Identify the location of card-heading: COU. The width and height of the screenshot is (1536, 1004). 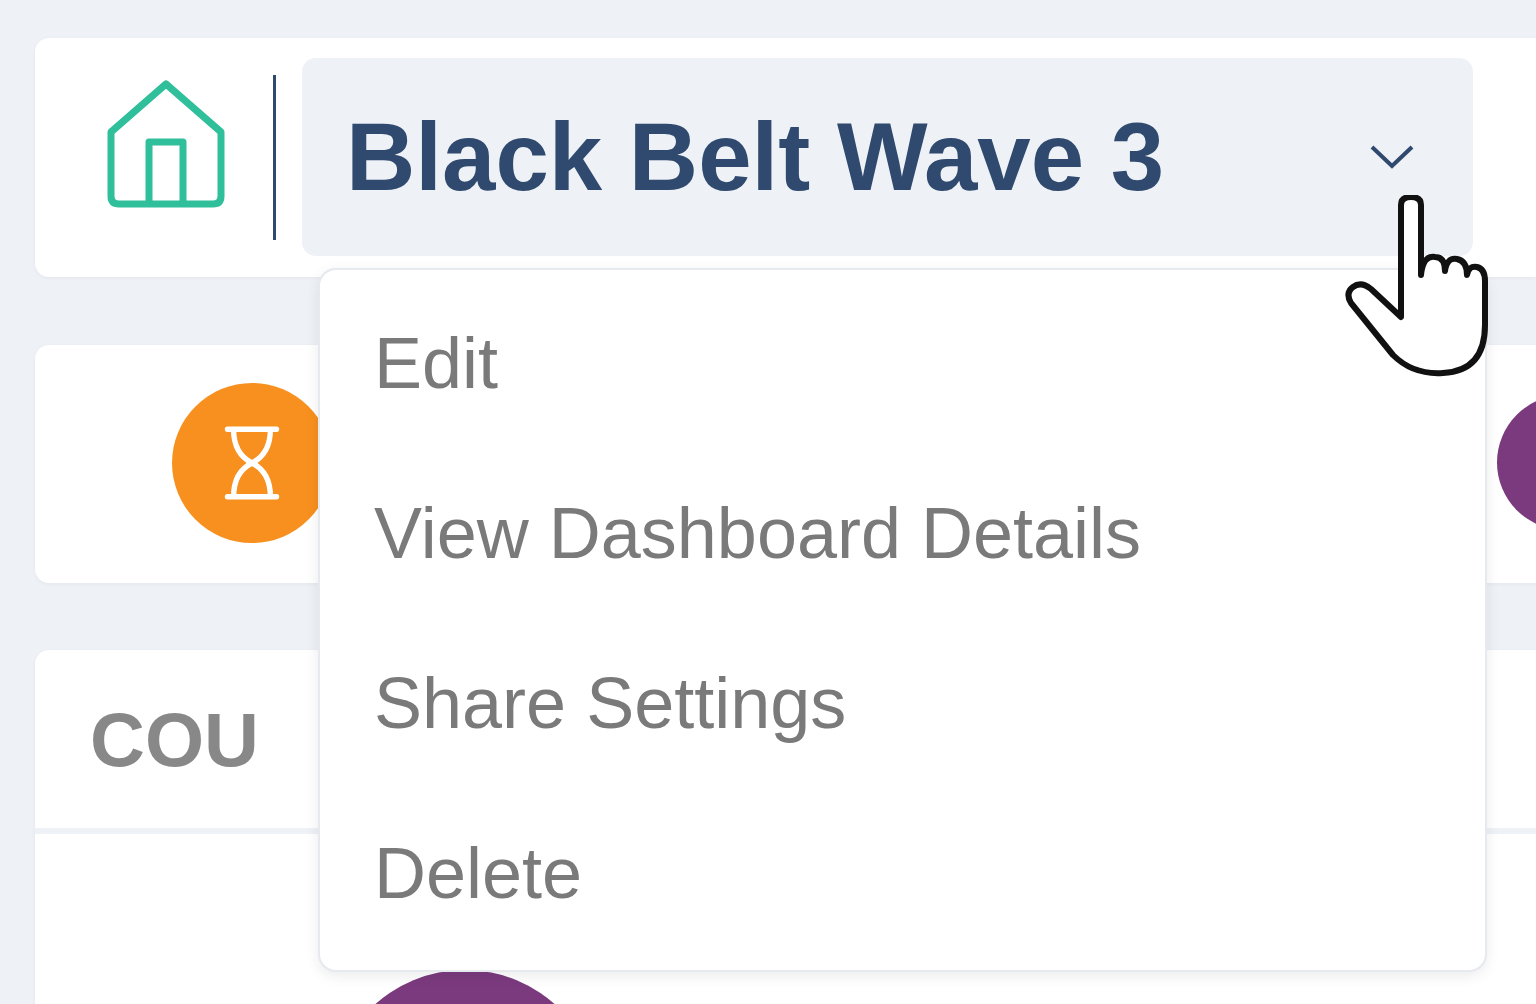
(174, 739).